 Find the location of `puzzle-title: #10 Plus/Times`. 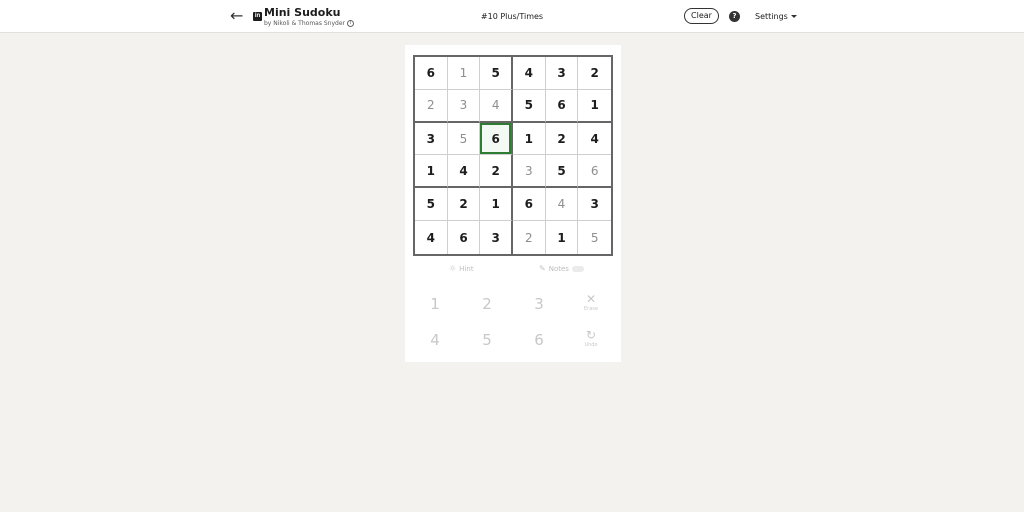

puzzle-title: #10 Plus/Times is located at coordinates (512, 16).